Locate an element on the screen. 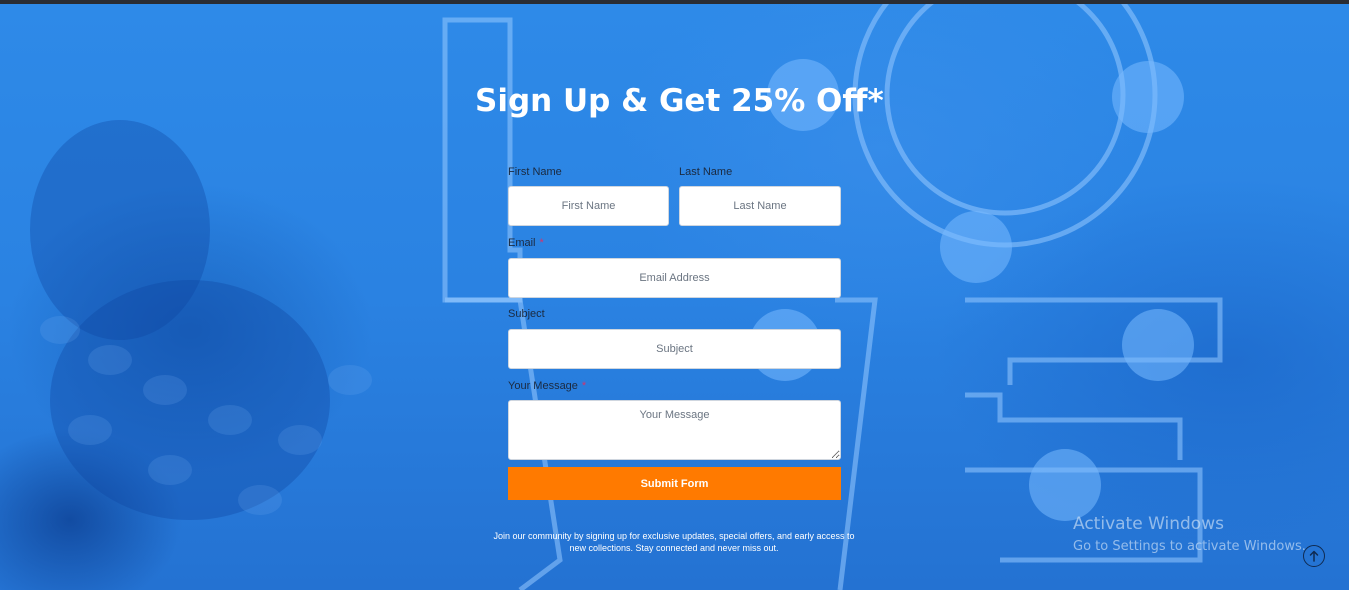 The image size is (1349, 590). message-label: Your Message * is located at coordinates (547, 386).